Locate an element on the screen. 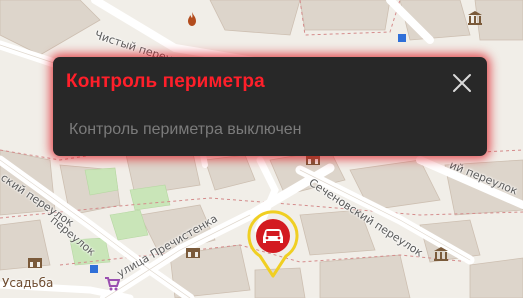 The image size is (523, 298). vehicle-marker is located at coordinates (273, 243).